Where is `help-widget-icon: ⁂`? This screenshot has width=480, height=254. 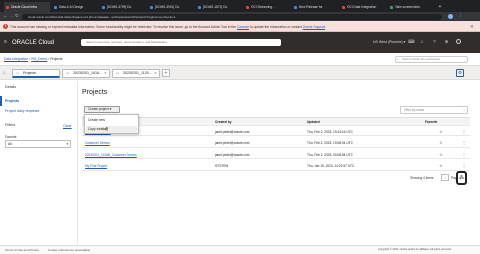
help-widget-icon: ⁂ is located at coordinates (461, 178).